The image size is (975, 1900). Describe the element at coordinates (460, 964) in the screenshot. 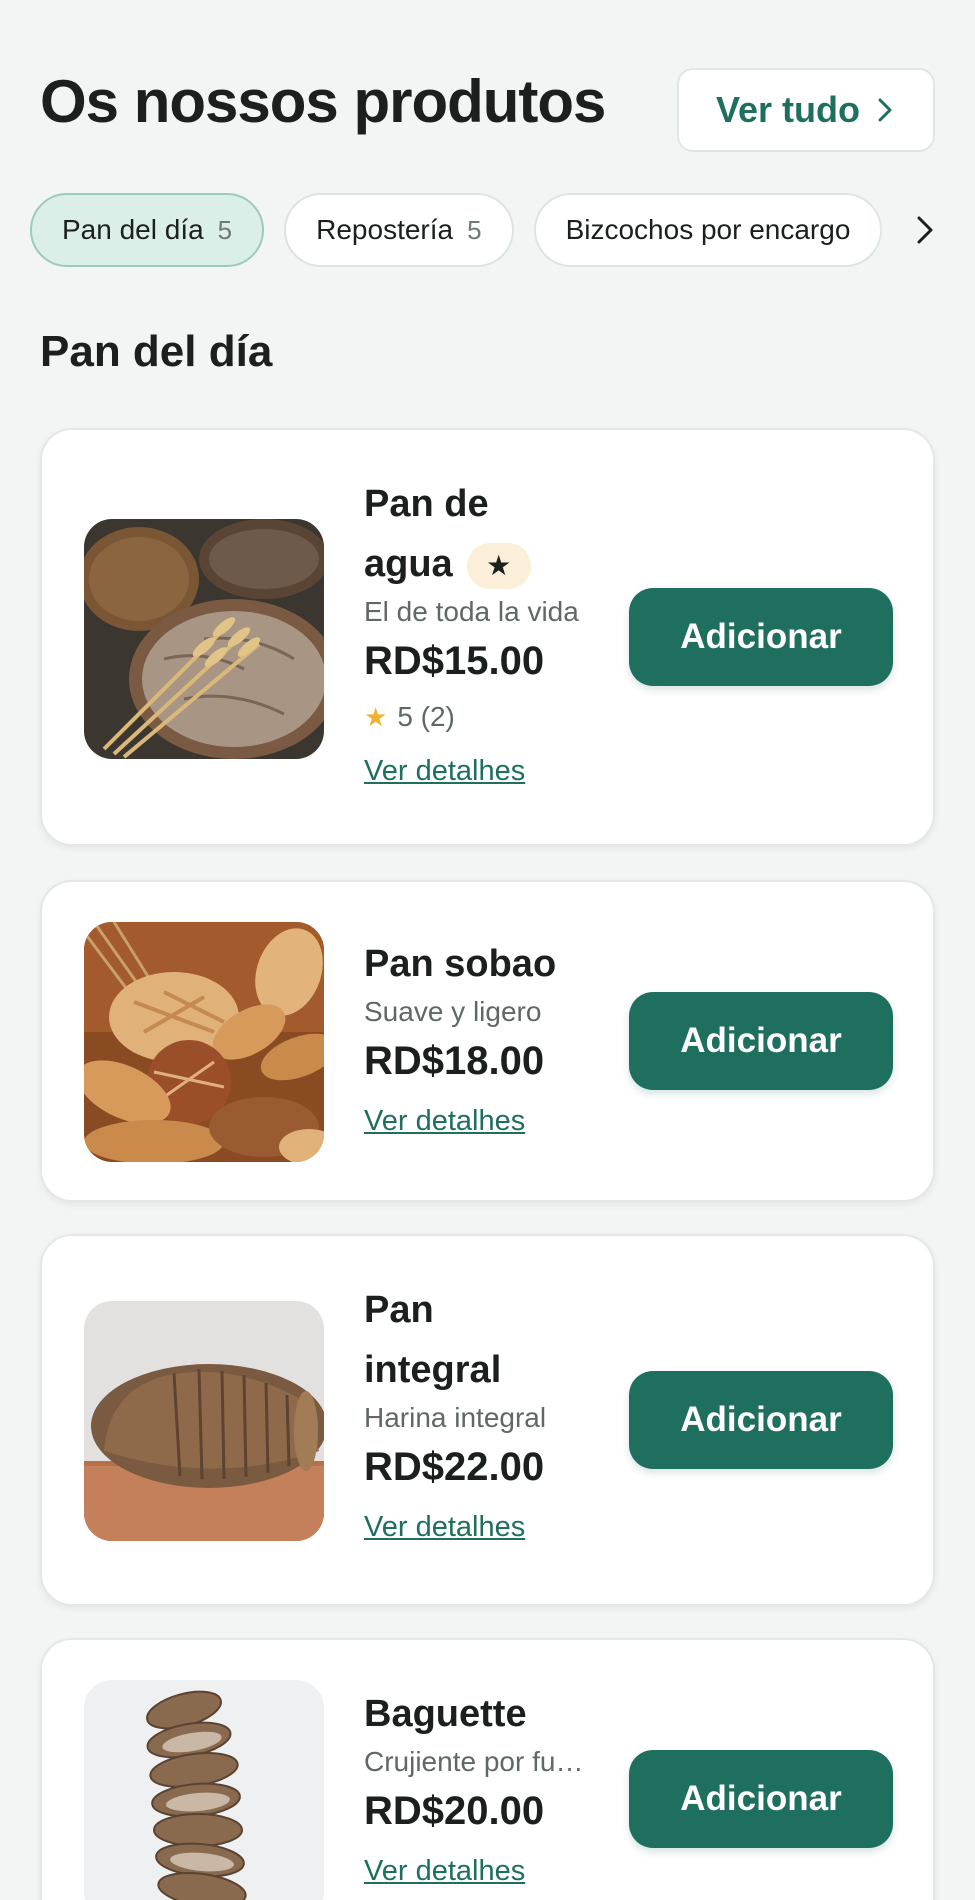

I see `product-name: Pan sobao` at that location.